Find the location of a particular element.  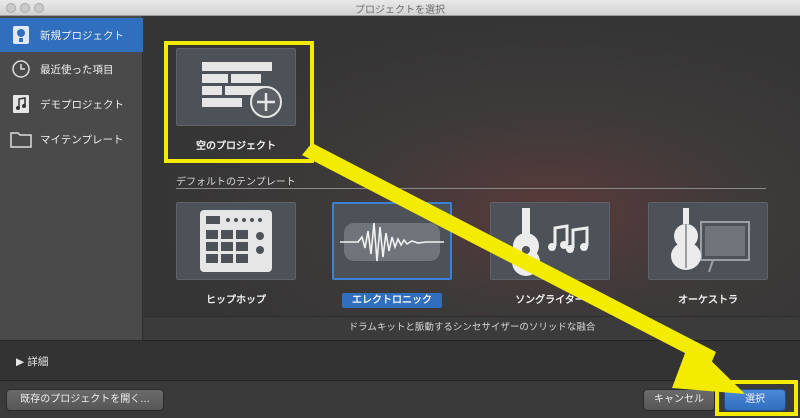

template-songwriter is located at coordinates (550, 241).